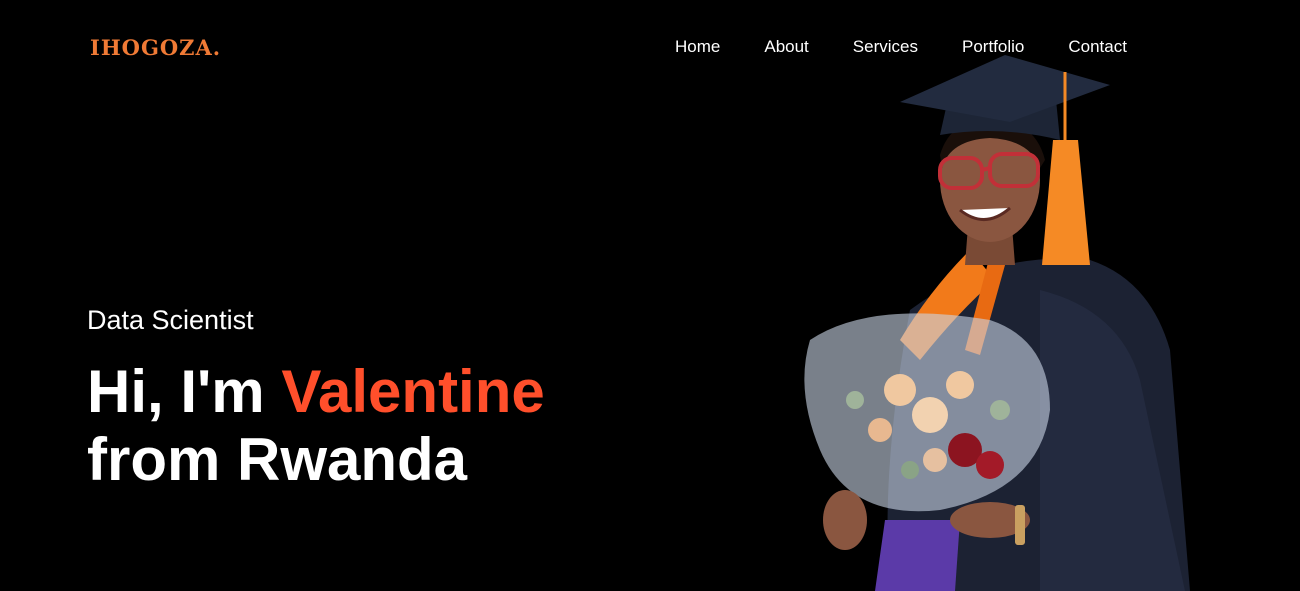  Describe the element at coordinates (413, 391) in the screenshot. I see `hero-name: Valentine` at that location.